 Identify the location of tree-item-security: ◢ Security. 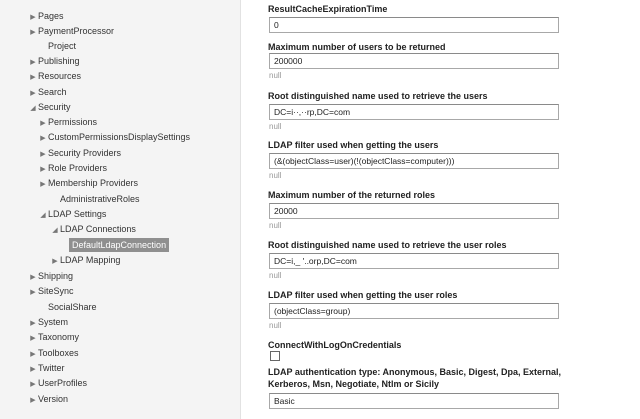
(49, 108).